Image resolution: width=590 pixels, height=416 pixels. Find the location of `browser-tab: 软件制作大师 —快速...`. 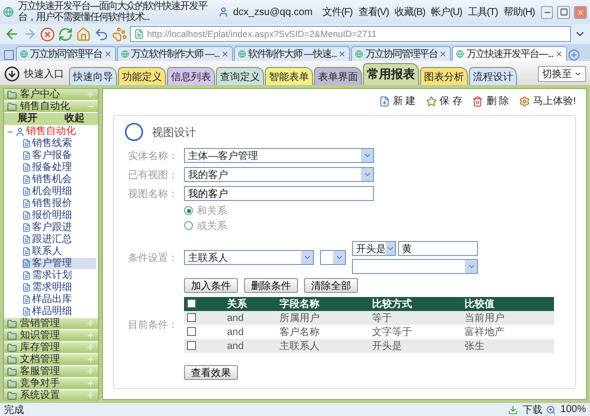

browser-tab: 软件制作大师 —快速... is located at coordinates (292, 53).